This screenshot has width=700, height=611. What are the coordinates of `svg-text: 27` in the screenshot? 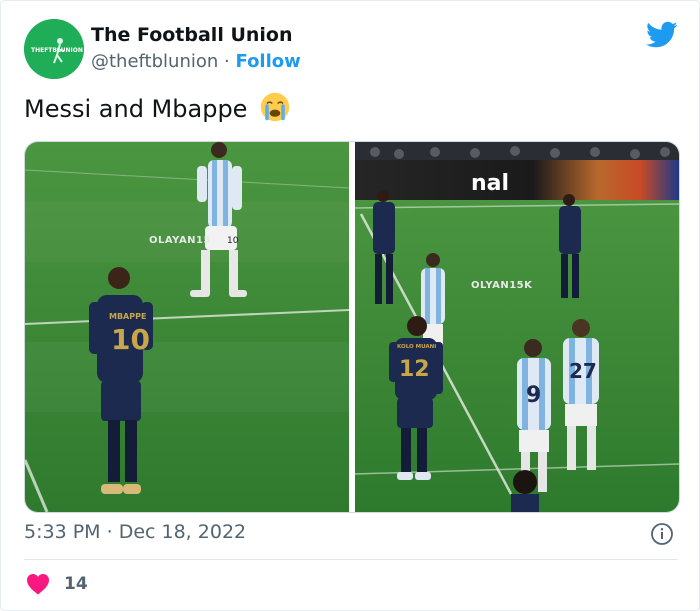 It's located at (583, 371).